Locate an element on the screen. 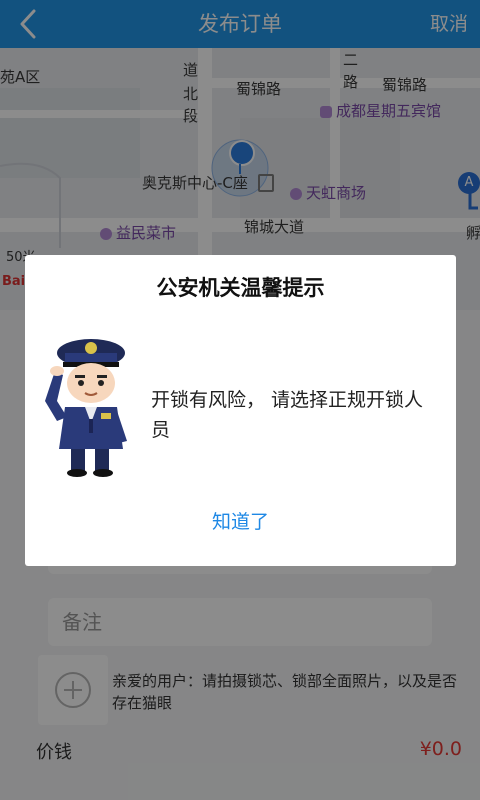  dialog-title: 公安机关温馨提示 is located at coordinates (240, 288).